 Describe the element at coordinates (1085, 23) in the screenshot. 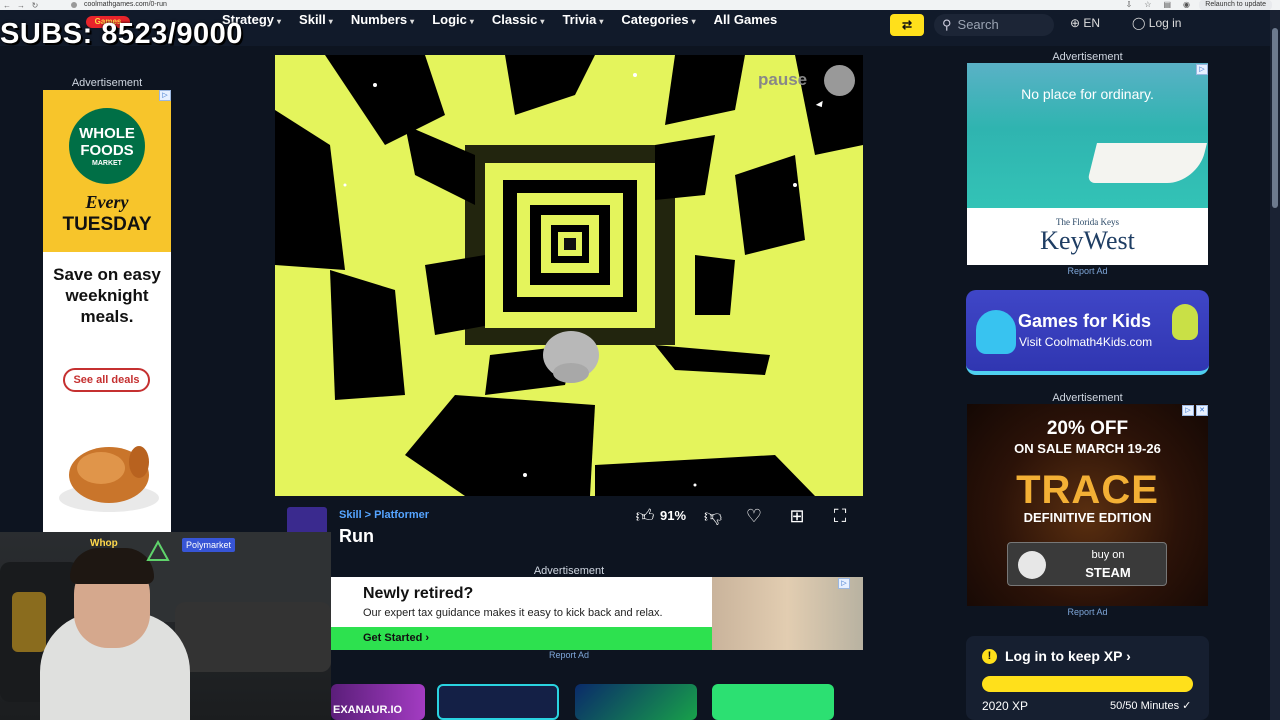

I see `language-selector: ⊕ EN` at that location.